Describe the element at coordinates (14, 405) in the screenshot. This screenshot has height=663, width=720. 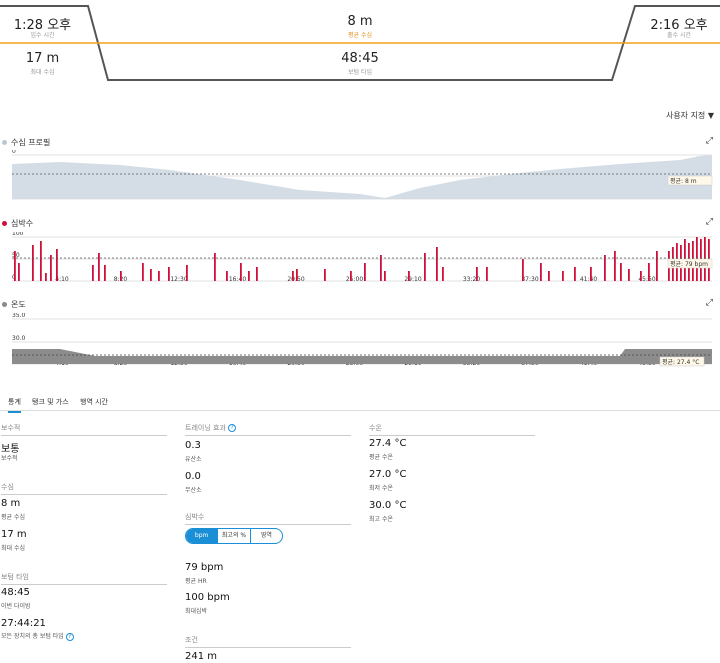
I see `tab-stats: 통계` at that location.